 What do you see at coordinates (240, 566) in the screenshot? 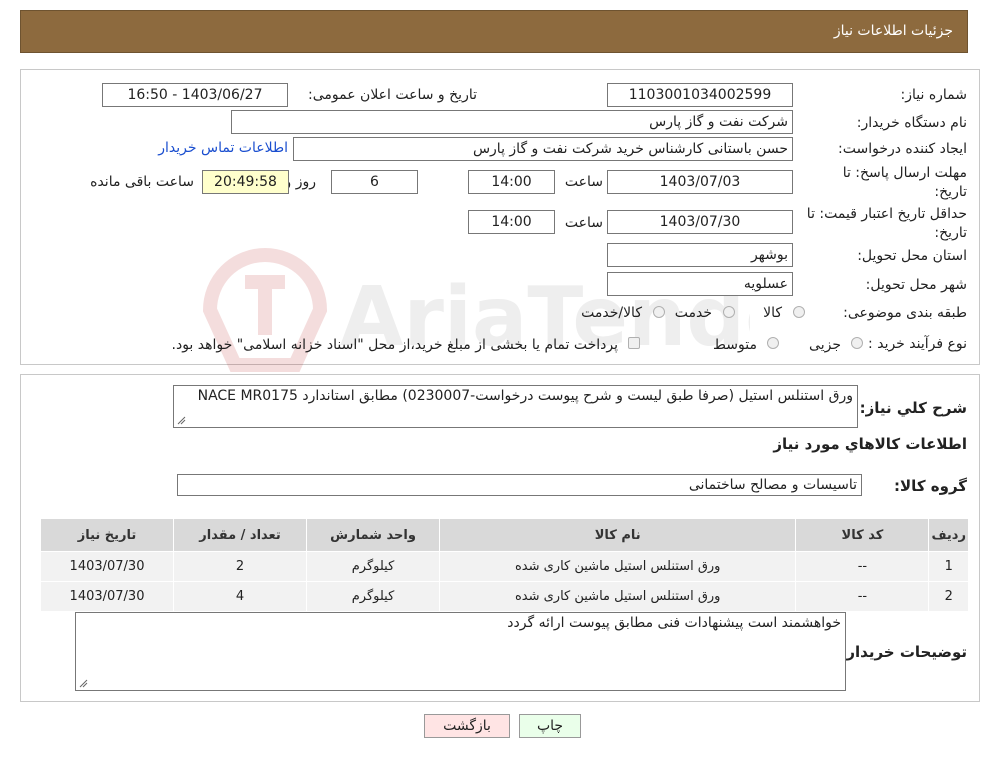
I see `cell-quantity: 2` at bounding box center [240, 566].